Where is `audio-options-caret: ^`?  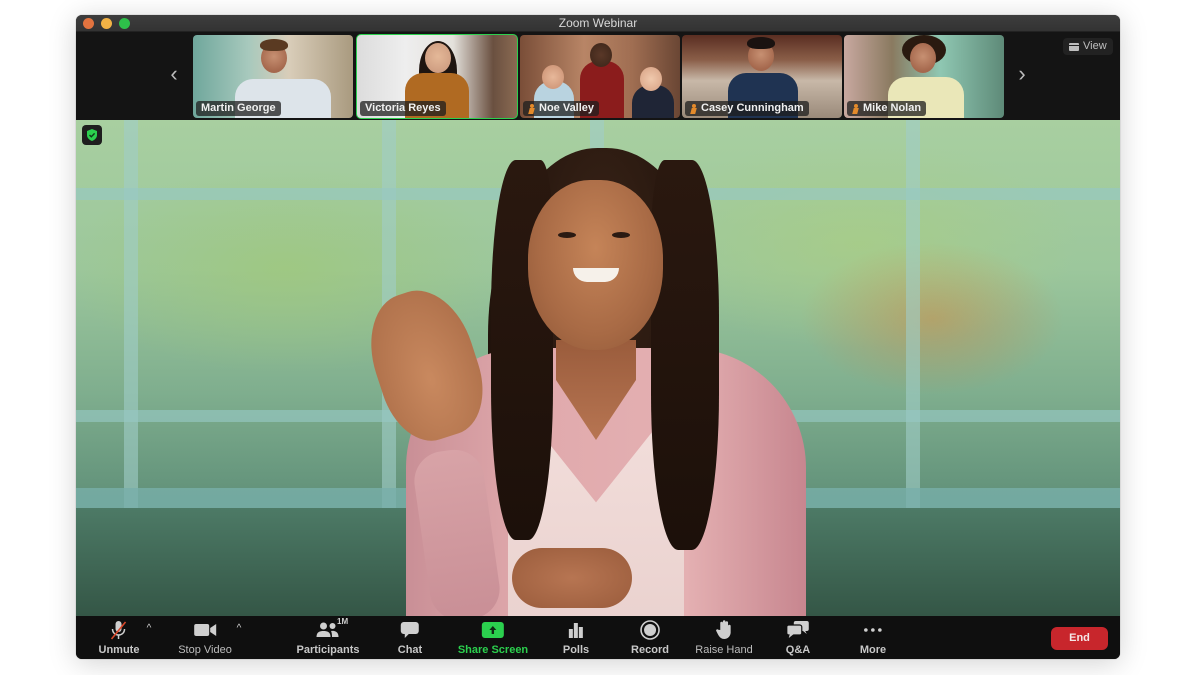
audio-options-caret: ^ is located at coordinates (149, 628).